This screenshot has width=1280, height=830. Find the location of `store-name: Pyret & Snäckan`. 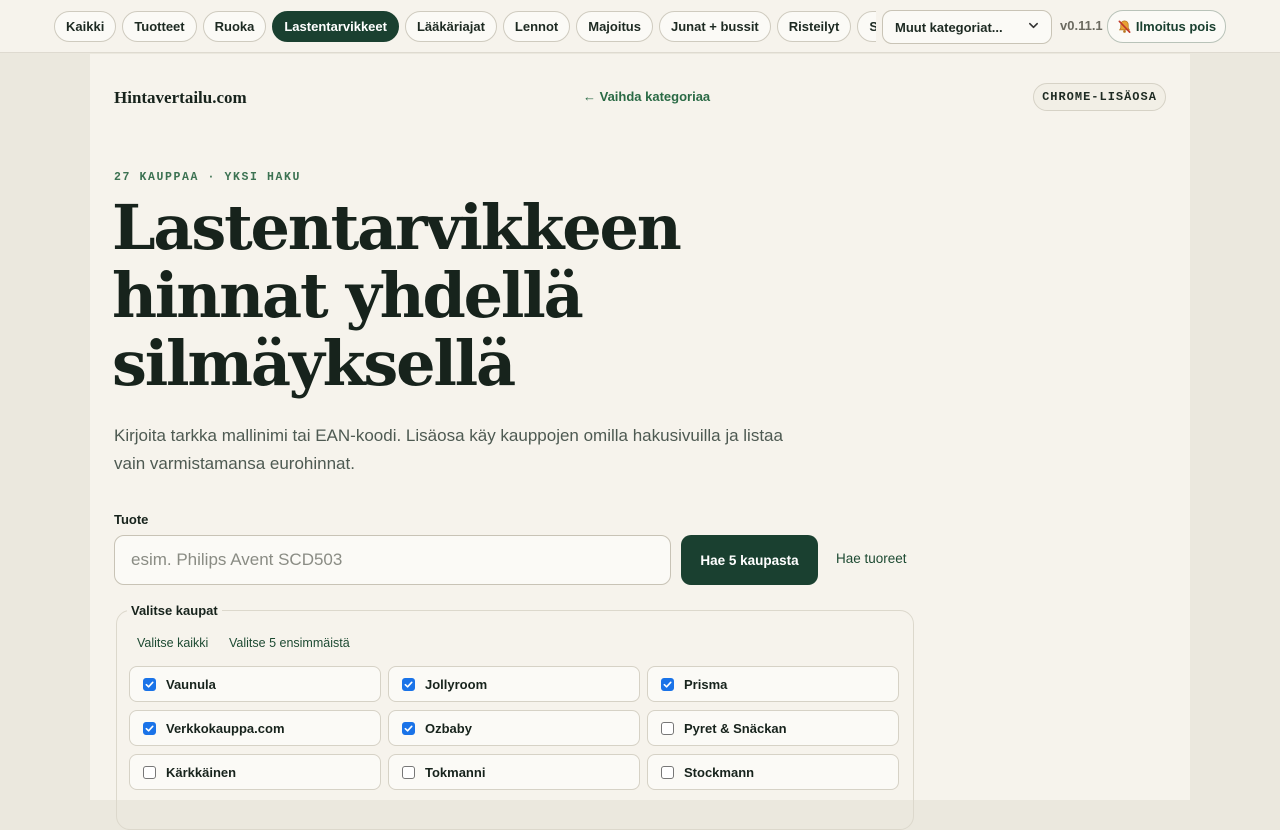

store-name: Pyret & Snäckan is located at coordinates (735, 728).